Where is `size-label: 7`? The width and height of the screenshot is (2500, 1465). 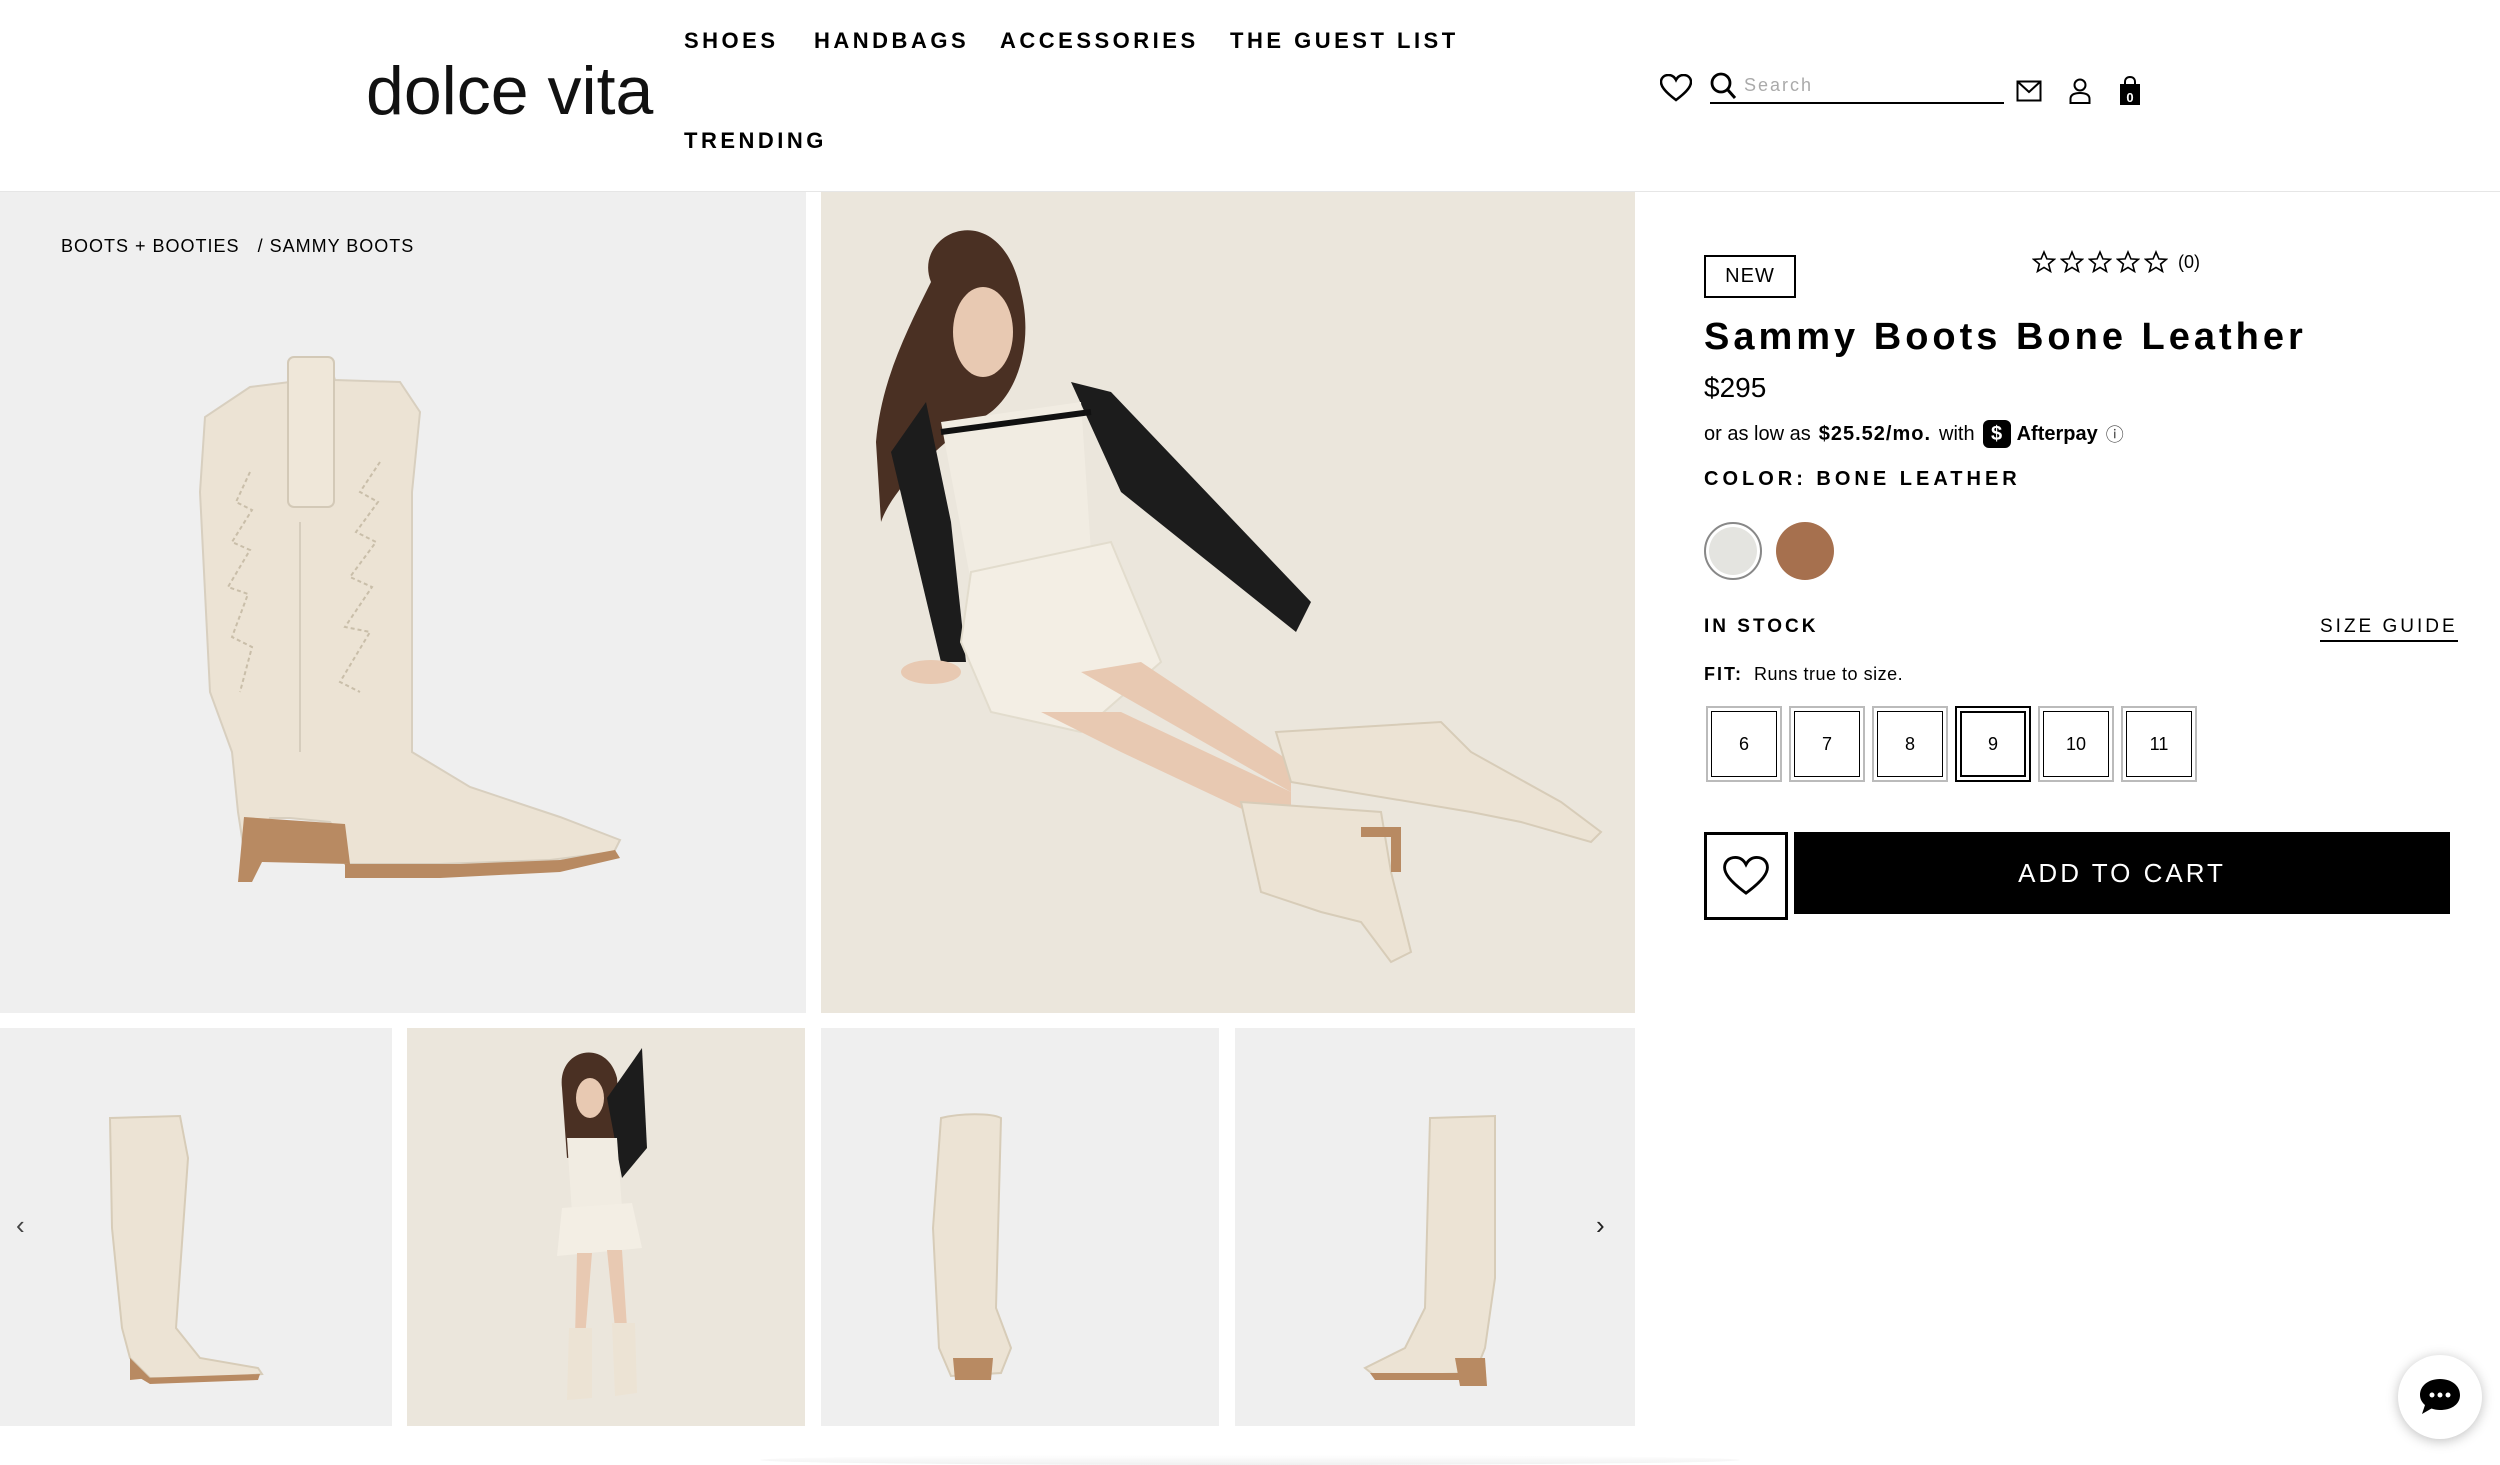 size-label: 7 is located at coordinates (1826, 743).